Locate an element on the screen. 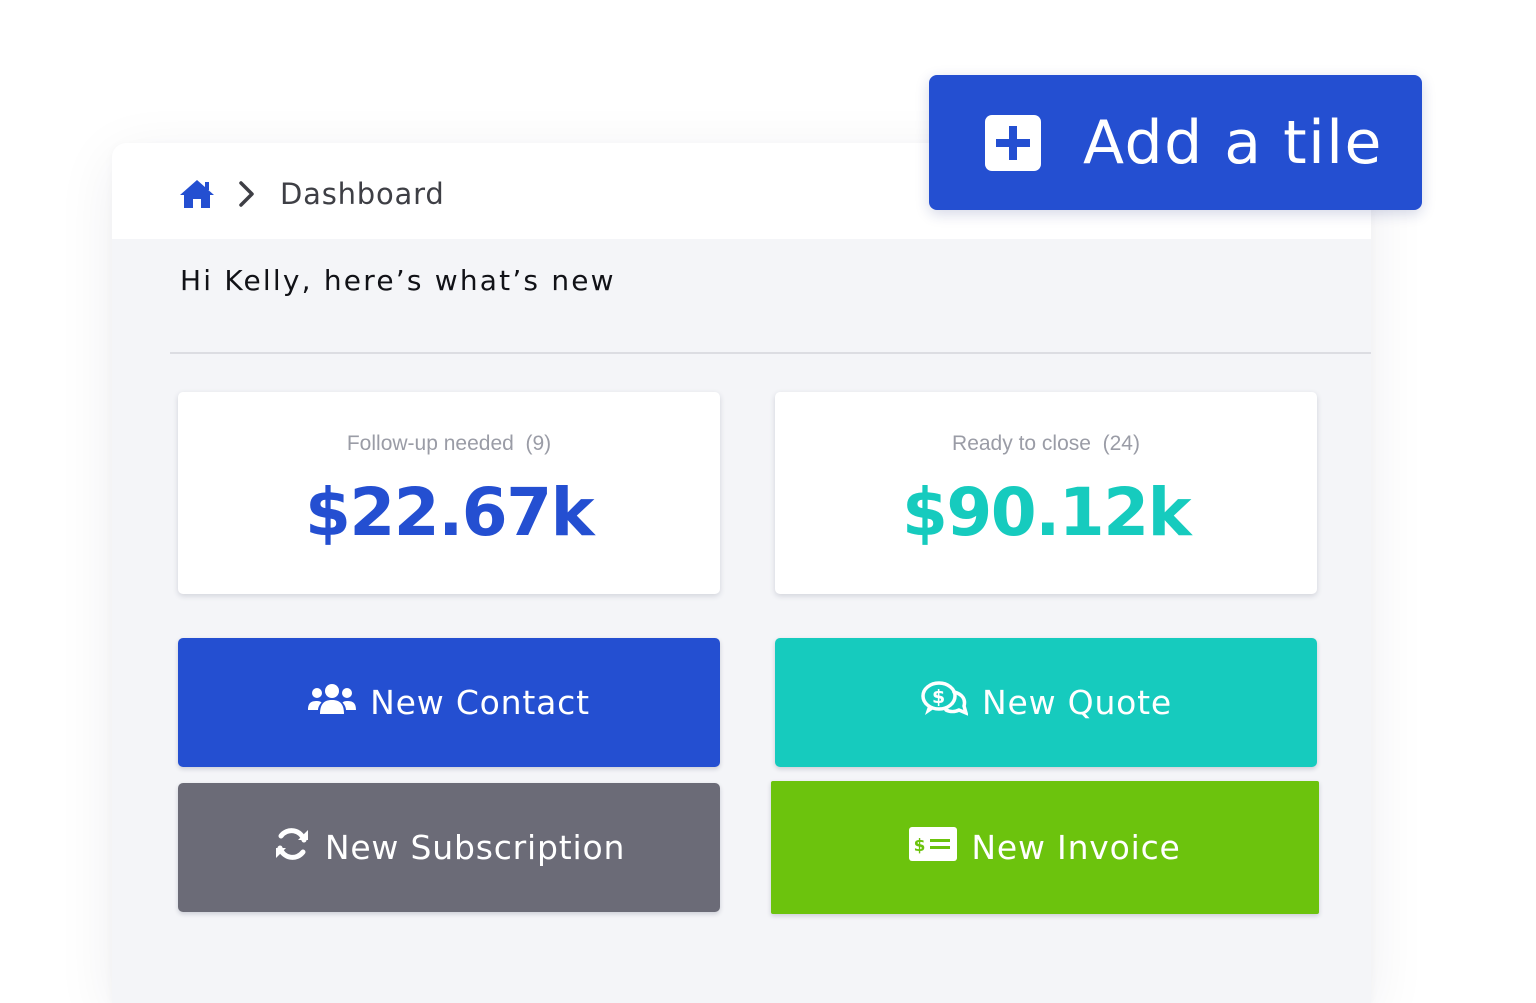  new-subscription-label: New Subscription is located at coordinates (475, 847).